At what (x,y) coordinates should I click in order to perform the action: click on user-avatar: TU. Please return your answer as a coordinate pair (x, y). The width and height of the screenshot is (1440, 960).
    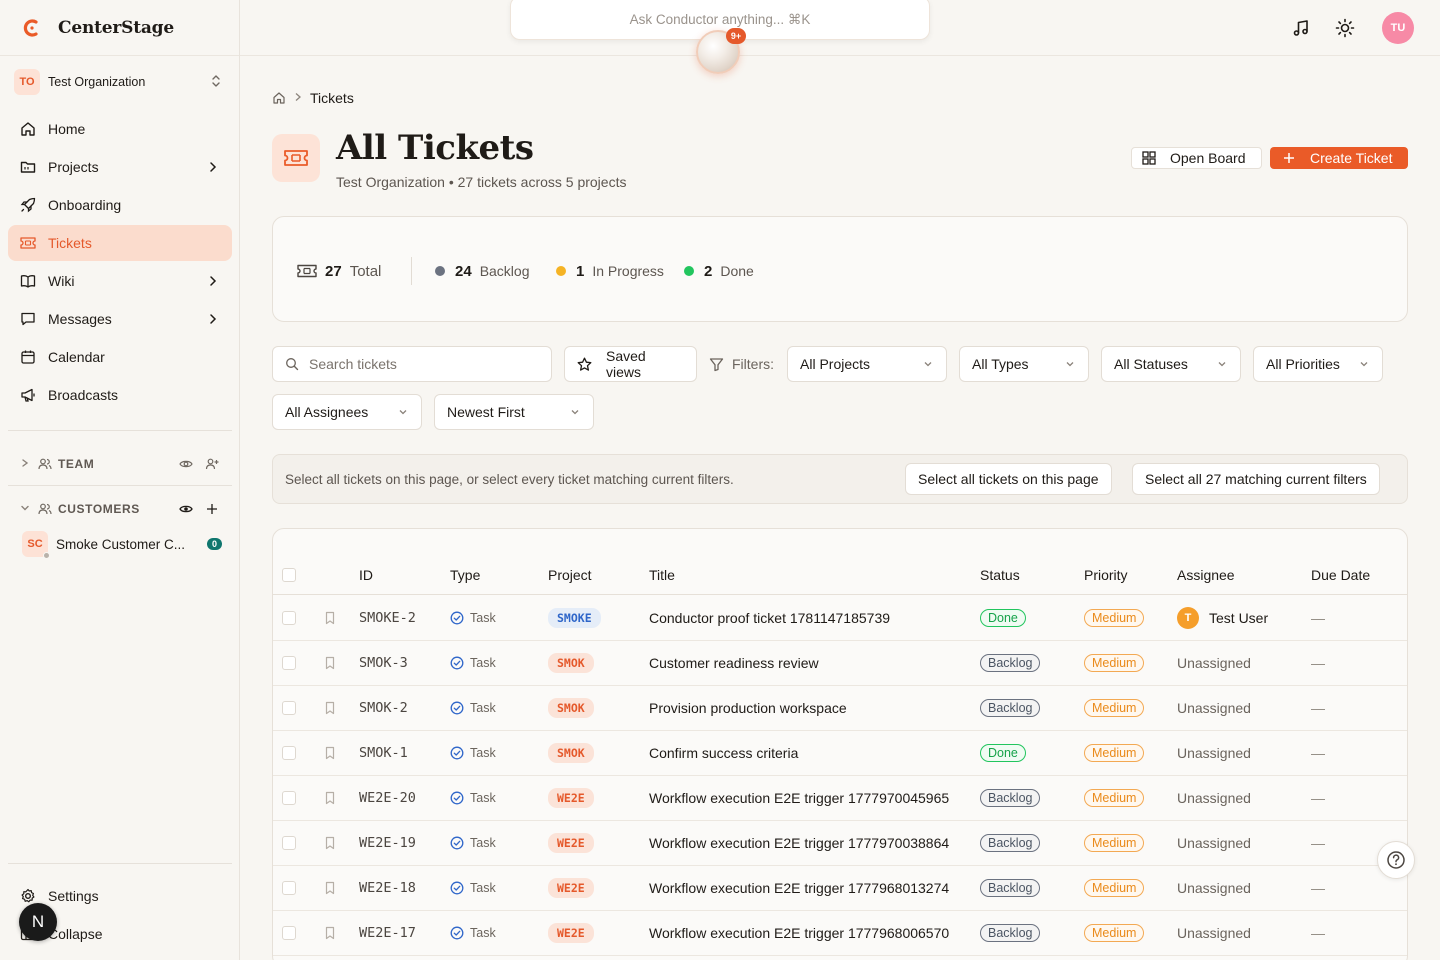
    Looking at the image, I should click on (1398, 28).